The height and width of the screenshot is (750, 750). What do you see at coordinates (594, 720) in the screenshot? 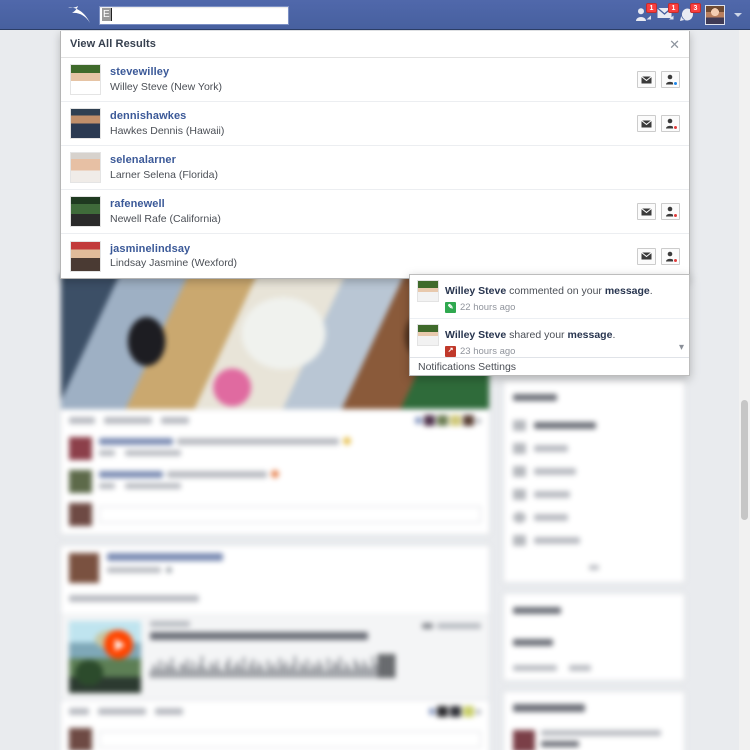
I see `sidebar-card-friends-activity` at bounding box center [594, 720].